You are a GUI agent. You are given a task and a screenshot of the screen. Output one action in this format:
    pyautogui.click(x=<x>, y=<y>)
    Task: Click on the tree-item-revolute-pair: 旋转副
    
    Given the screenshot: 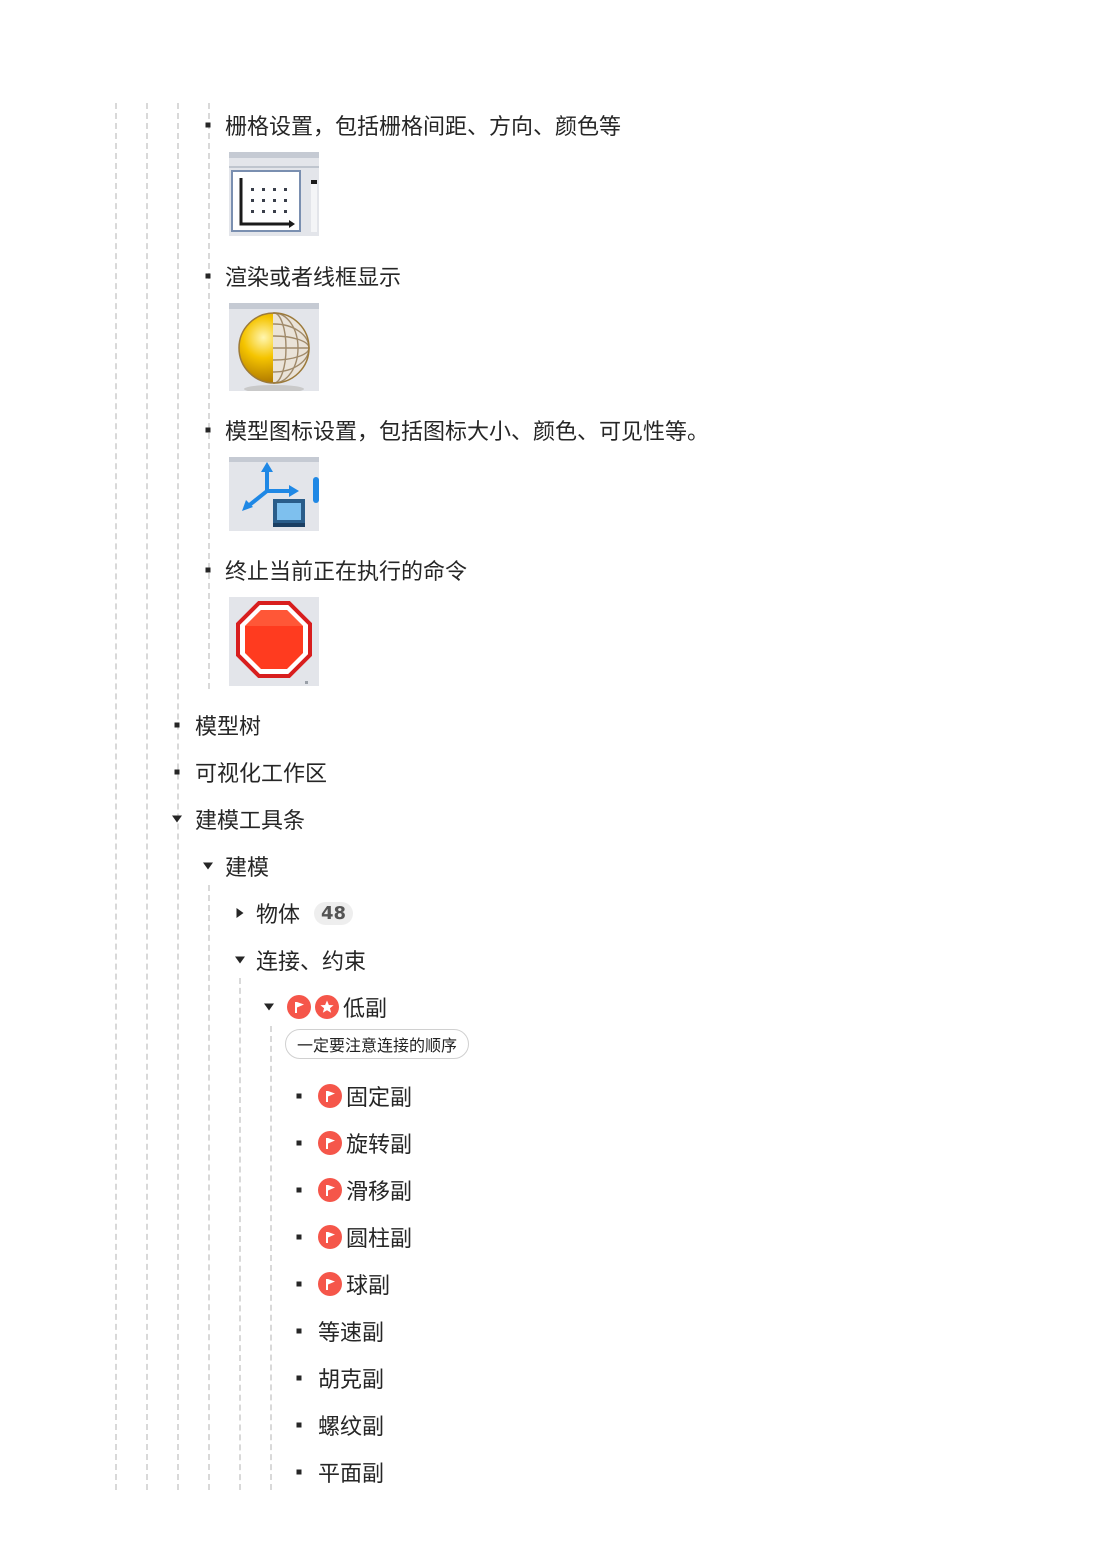 What is the action you would take?
    pyautogui.click(x=354, y=1143)
    